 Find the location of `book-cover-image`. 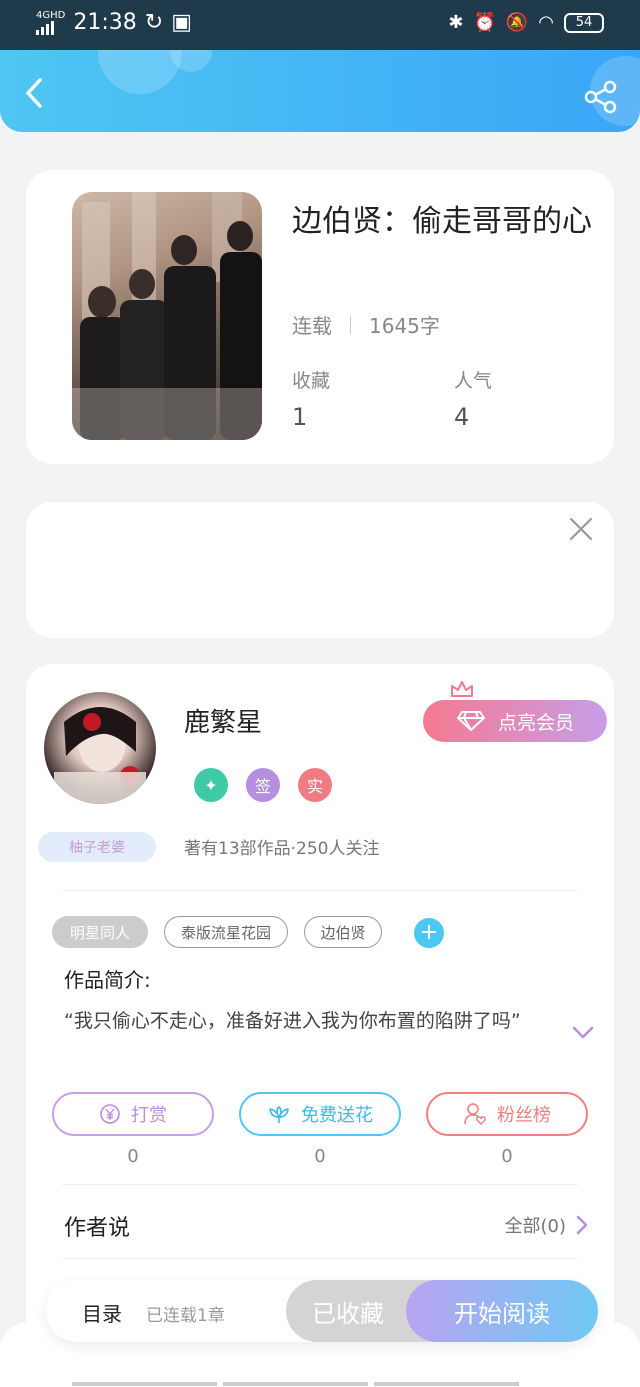

book-cover-image is located at coordinates (167, 316).